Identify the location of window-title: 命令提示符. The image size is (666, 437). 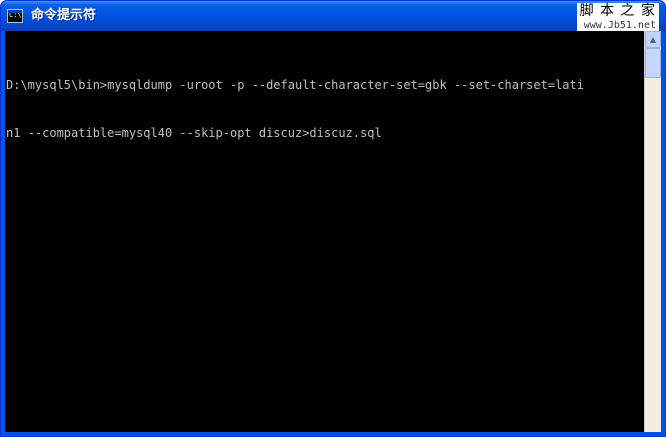
(64, 15).